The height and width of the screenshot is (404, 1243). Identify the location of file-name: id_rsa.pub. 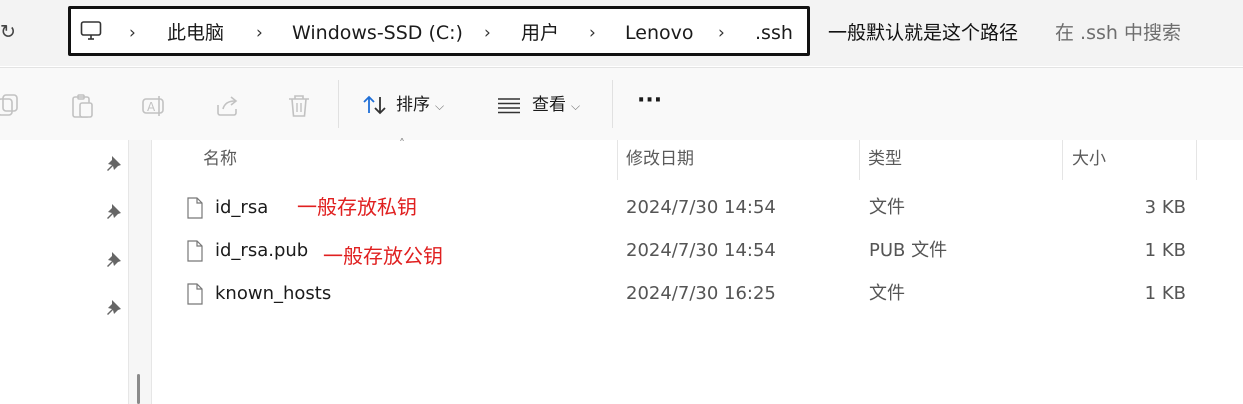
(262, 250).